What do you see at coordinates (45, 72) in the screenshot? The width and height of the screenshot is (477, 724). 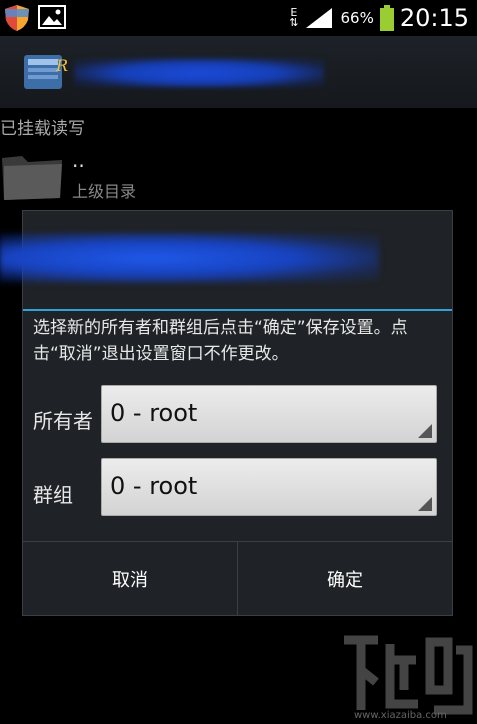 I see `app-icon: R` at bounding box center [45, 72].